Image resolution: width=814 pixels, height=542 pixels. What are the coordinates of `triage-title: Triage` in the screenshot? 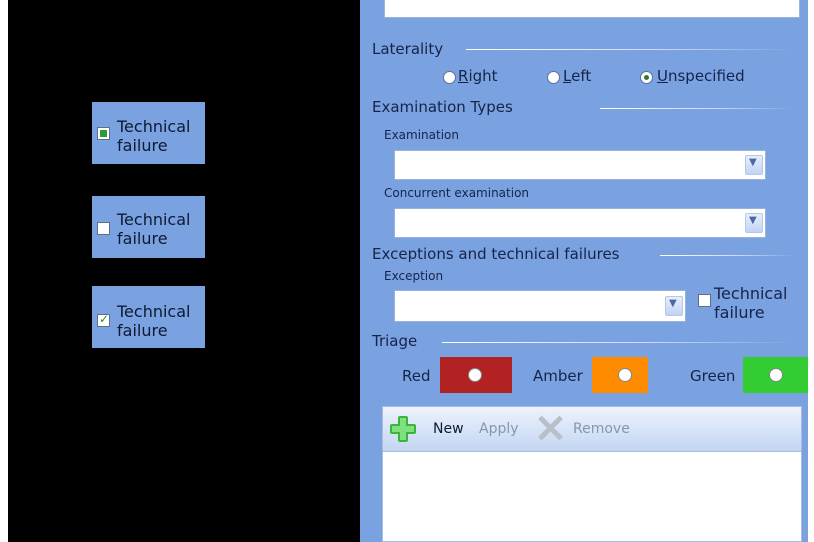 It's located at (395, 341).